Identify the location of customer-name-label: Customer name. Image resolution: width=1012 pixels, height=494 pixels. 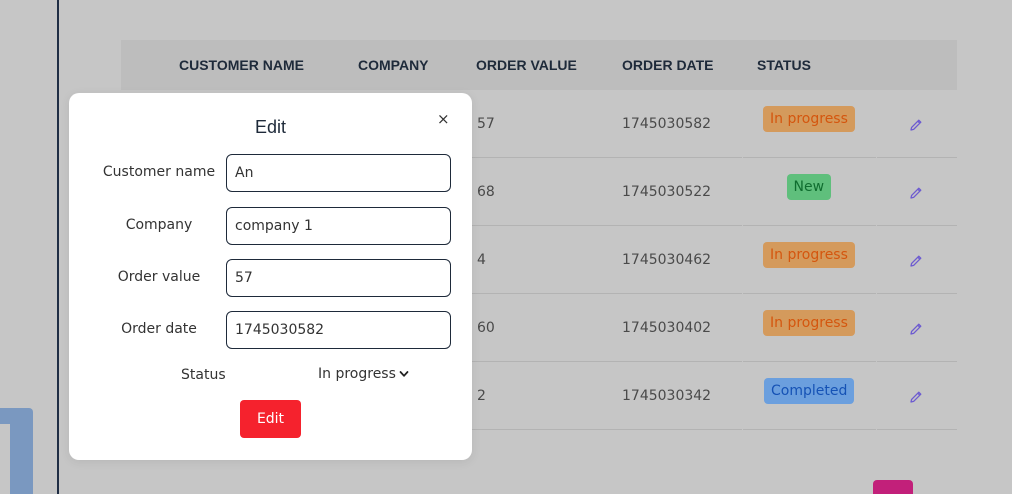
(159, 172).